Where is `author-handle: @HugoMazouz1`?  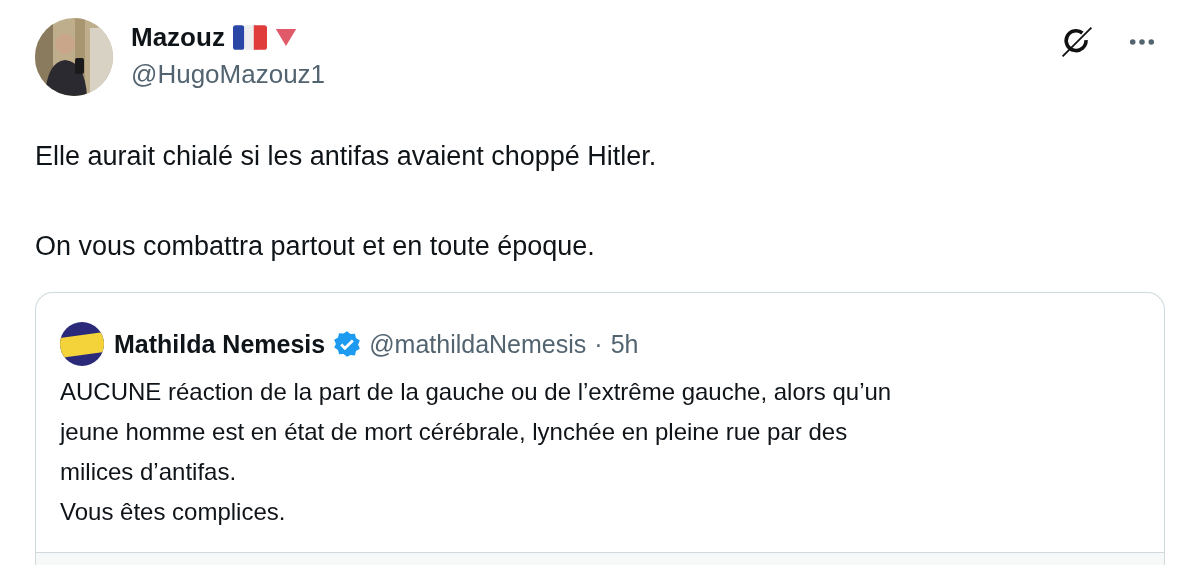 author-handle: @HugoMazouz1 is located at coordinates (228, 74).